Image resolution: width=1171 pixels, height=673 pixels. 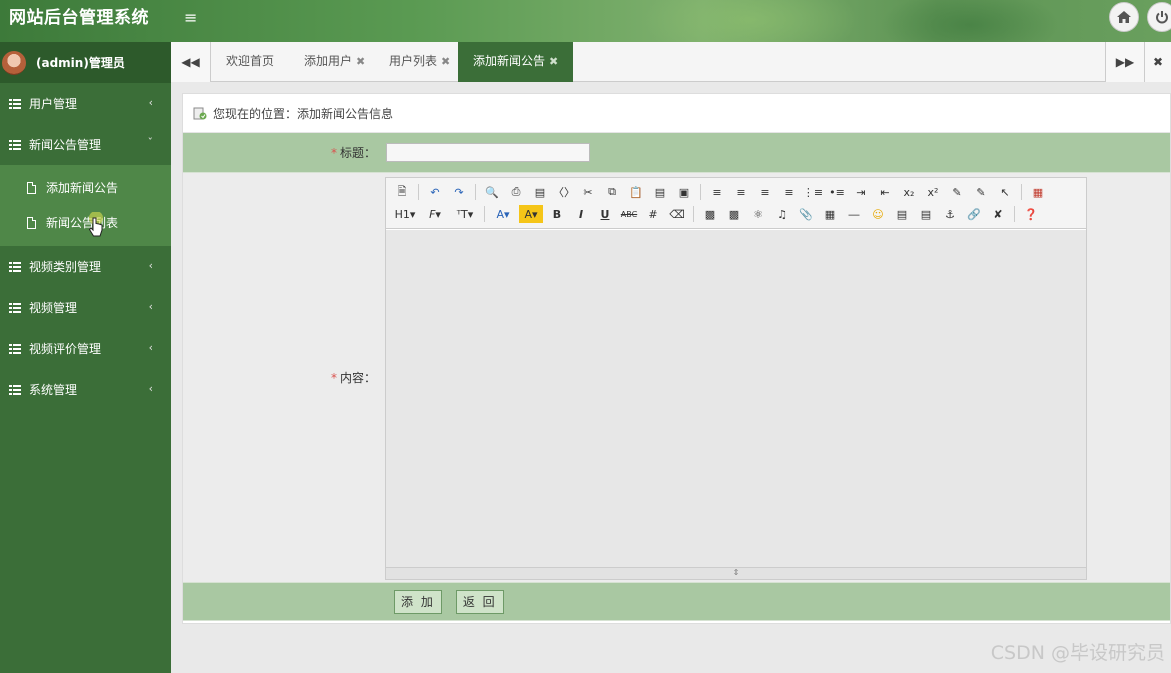 What do you see at coordinates (974, 214) in the screenshot?
I see `link-icon: 🔗` at bounding box center [974, 214].